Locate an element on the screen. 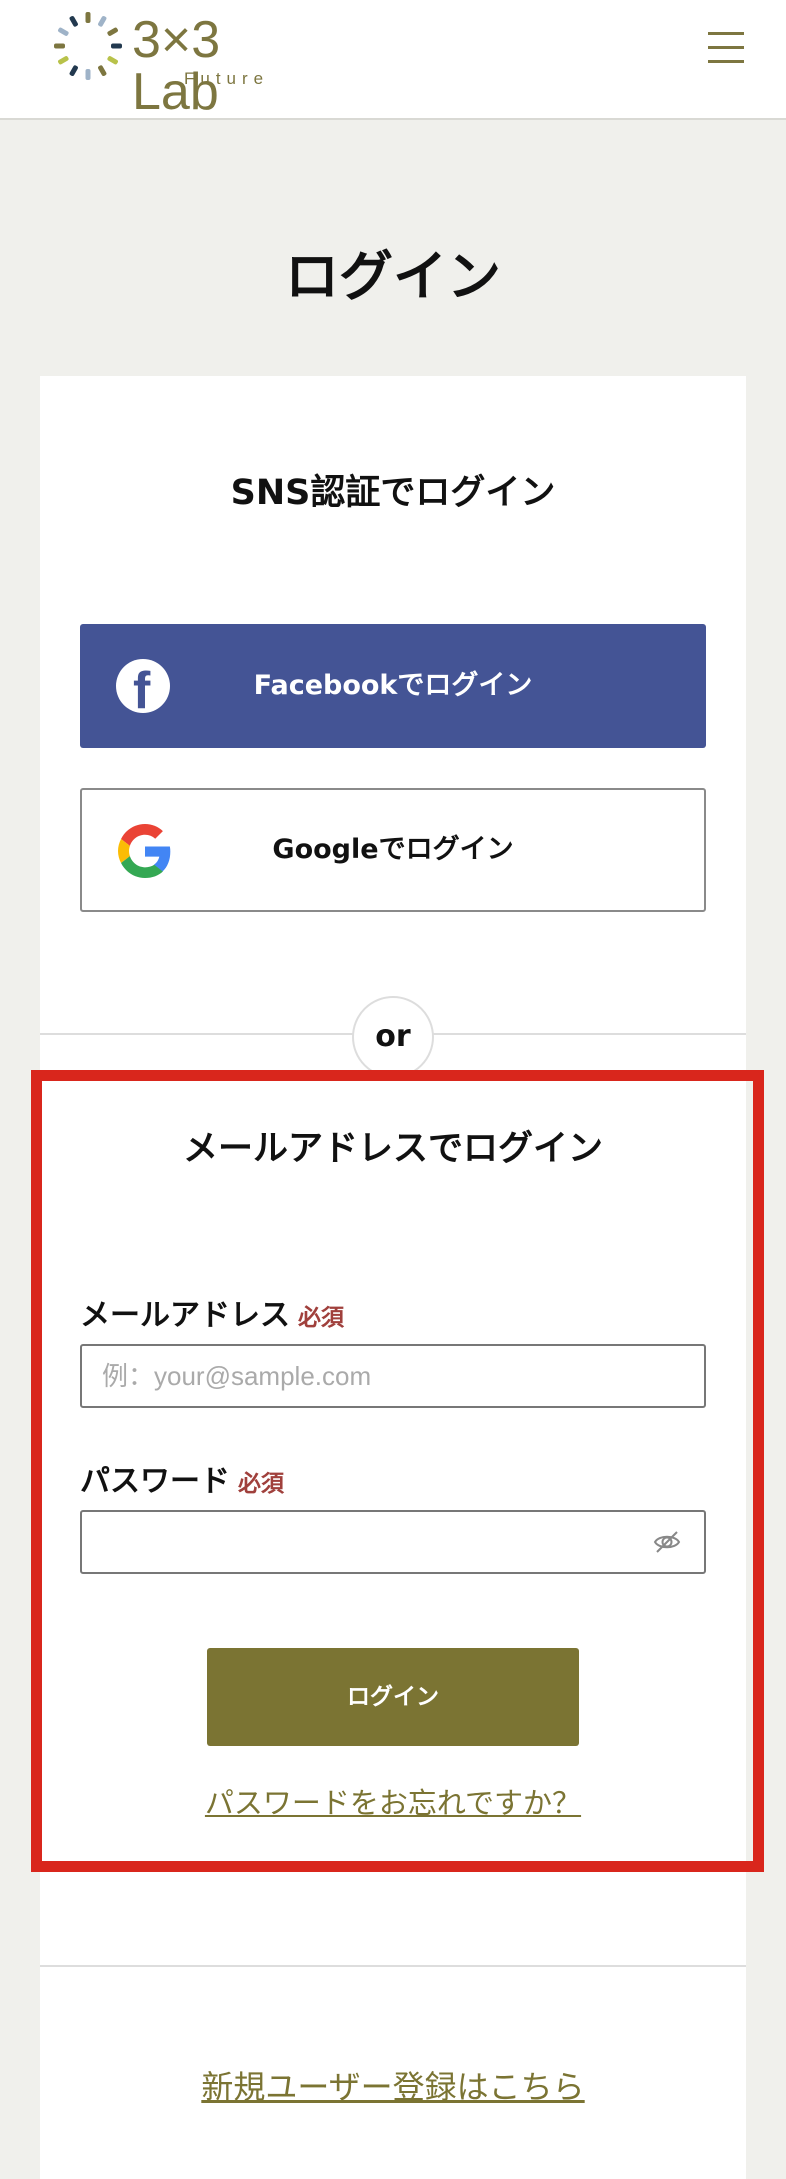 Image resolution: width=786 pixels, height=2179 pixels. email-label-text: メールアドレス is located at coordinates (185, 1315).